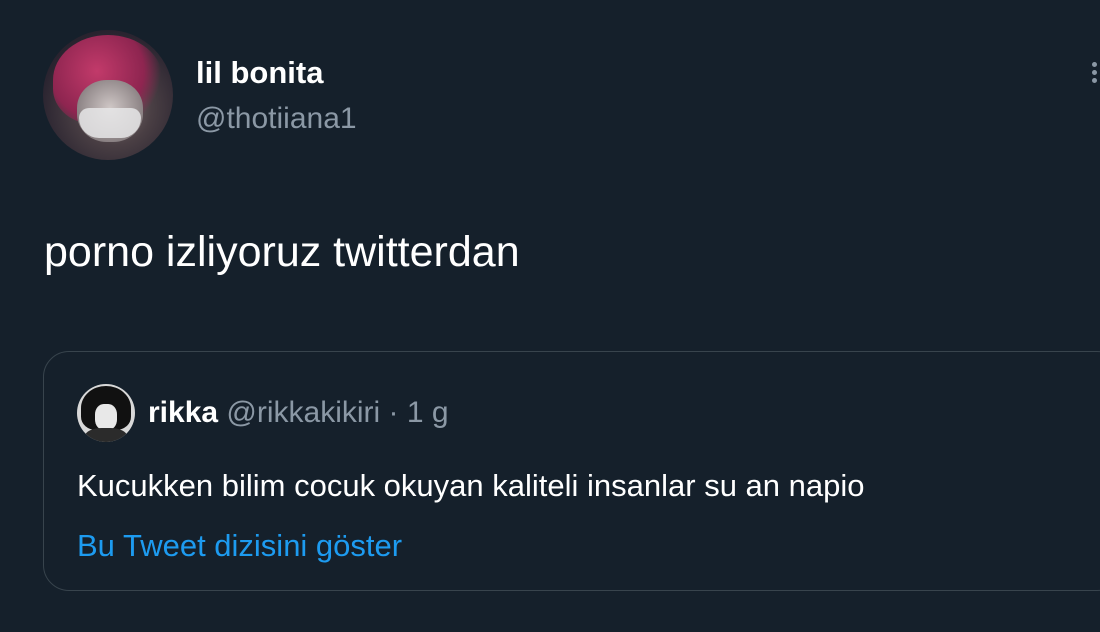 This screenshot has height=632, width=1100. Describe the element at coordinates (303, 412) in the screenshot. I see `quoted-author-handle: @rikkakikiri` at that location.